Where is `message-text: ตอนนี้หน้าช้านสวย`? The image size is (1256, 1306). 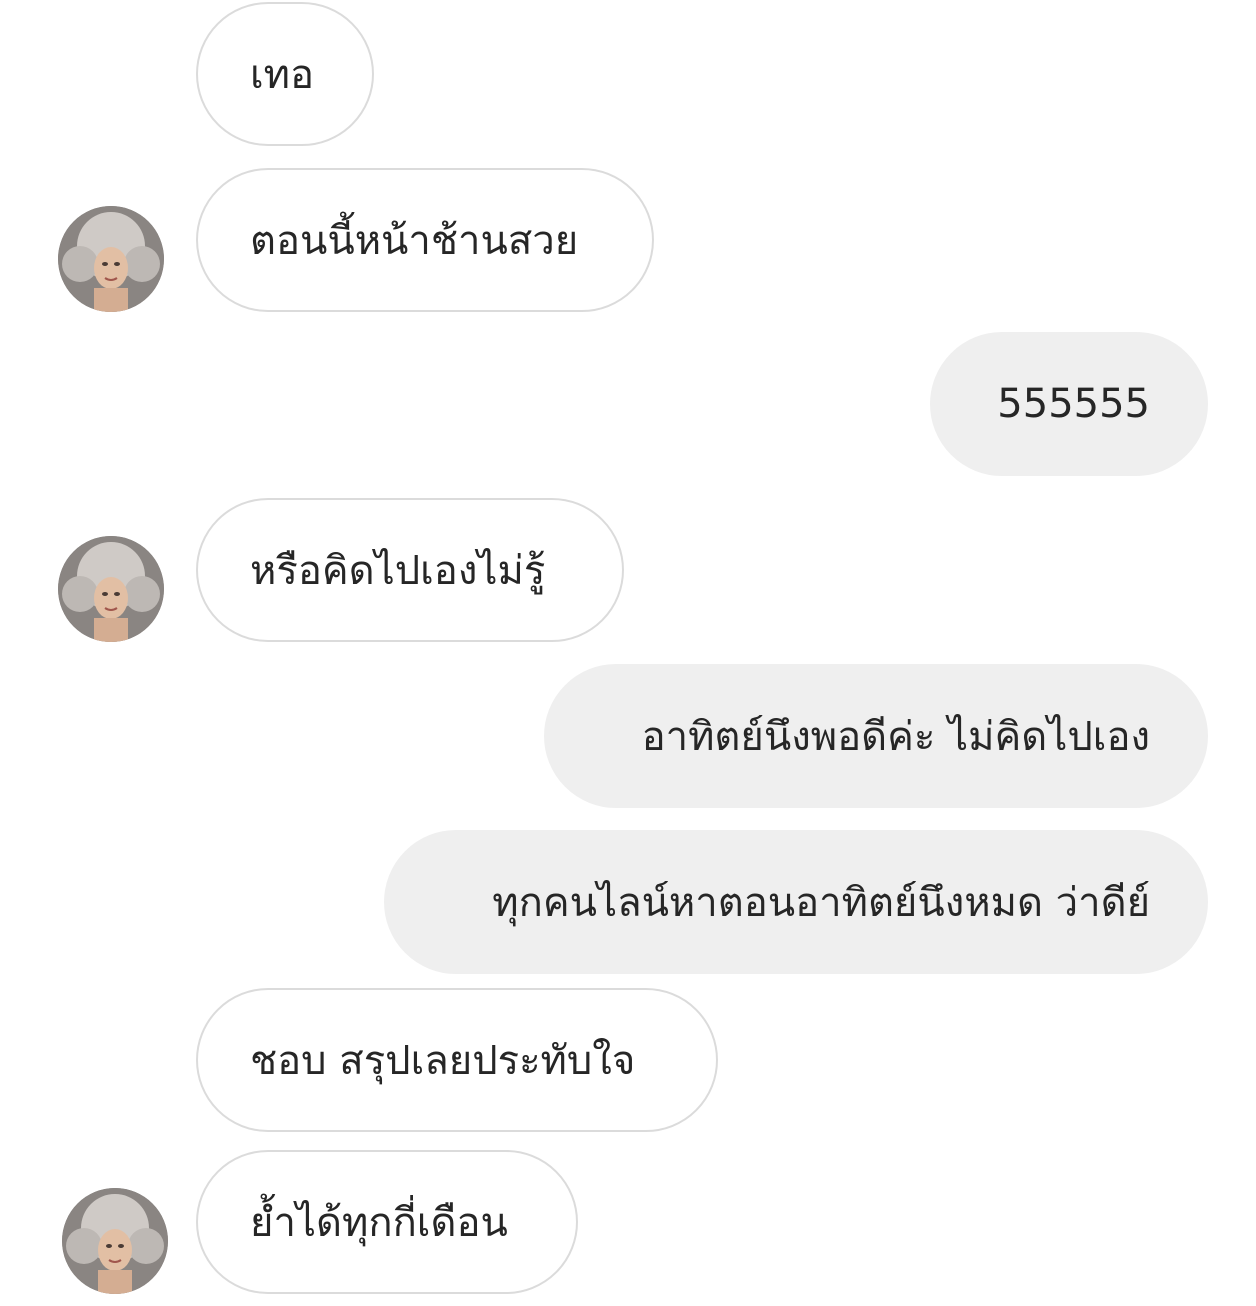
message-text: ตอนนี้หน้าช้านสวย is located at coordinates (414, 241).